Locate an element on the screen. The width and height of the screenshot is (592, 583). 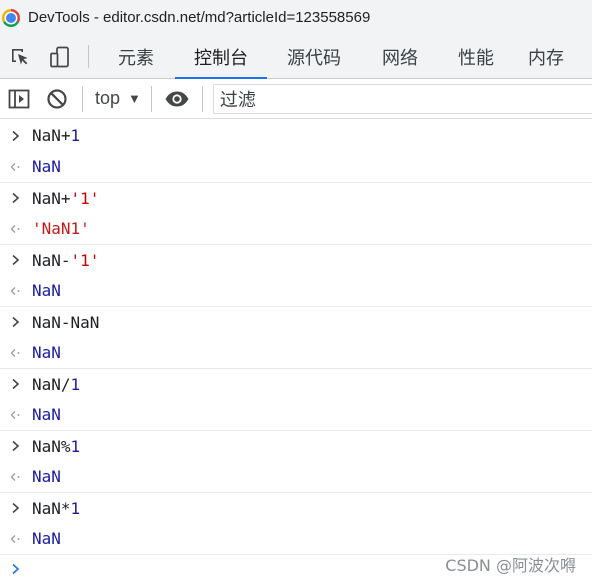
result-value: 'NaN1' is located at coordinates (61, 228).